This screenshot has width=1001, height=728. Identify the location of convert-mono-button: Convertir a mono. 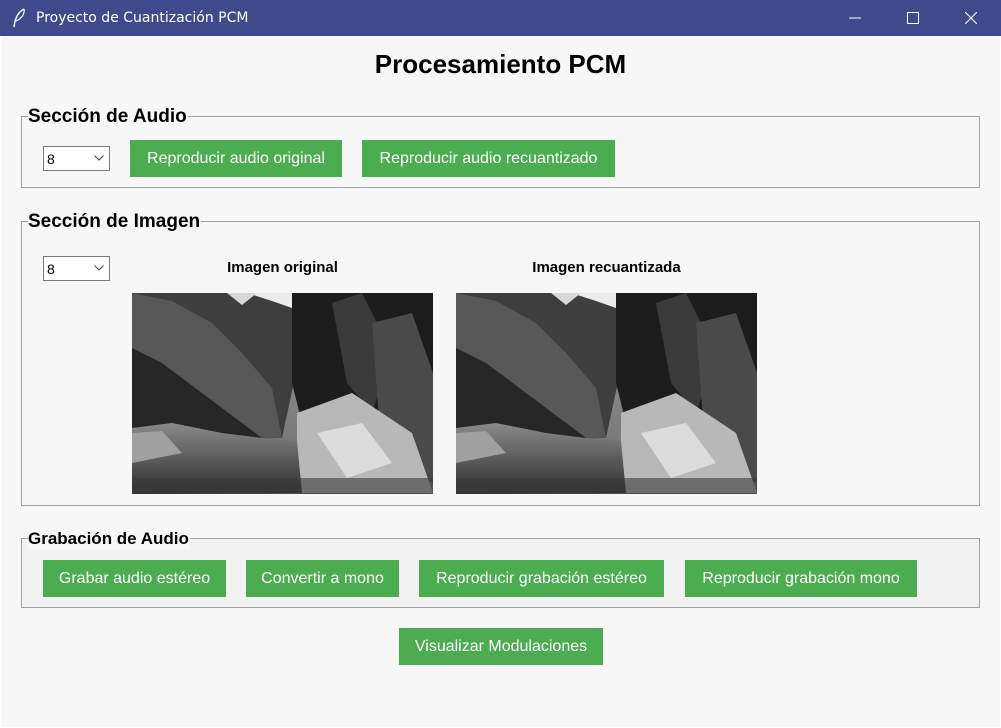
(322, 578).